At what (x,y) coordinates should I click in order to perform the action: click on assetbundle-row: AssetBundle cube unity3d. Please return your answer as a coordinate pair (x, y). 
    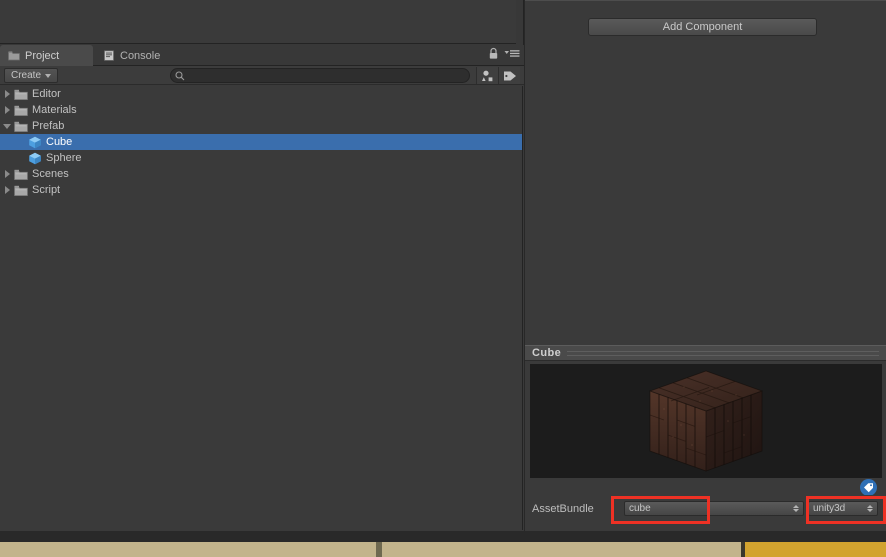
    Looking at the image, I should click on (705, 510).